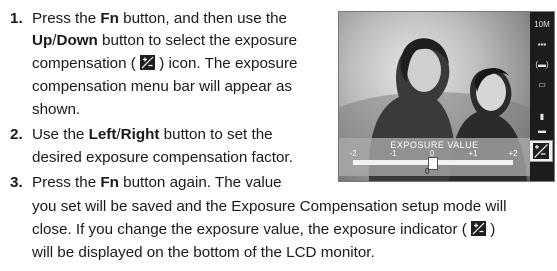 Image resolution: width=557 pixels, height=271 pixels. I want to click on step-1-line-3: compensation ( ) icon. The exposure, so click(164, 64).